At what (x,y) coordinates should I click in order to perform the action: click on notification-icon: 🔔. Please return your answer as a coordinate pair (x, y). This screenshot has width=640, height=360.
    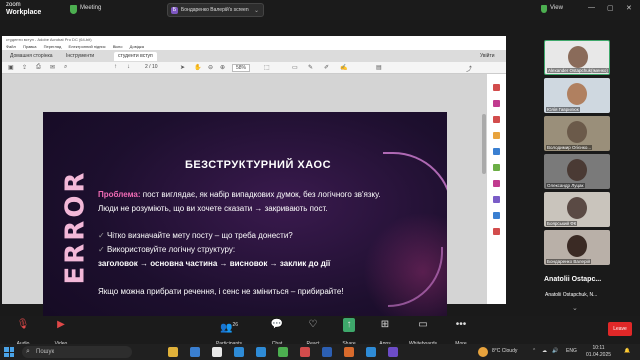
    Looking at the image, I should click on (627, 351).